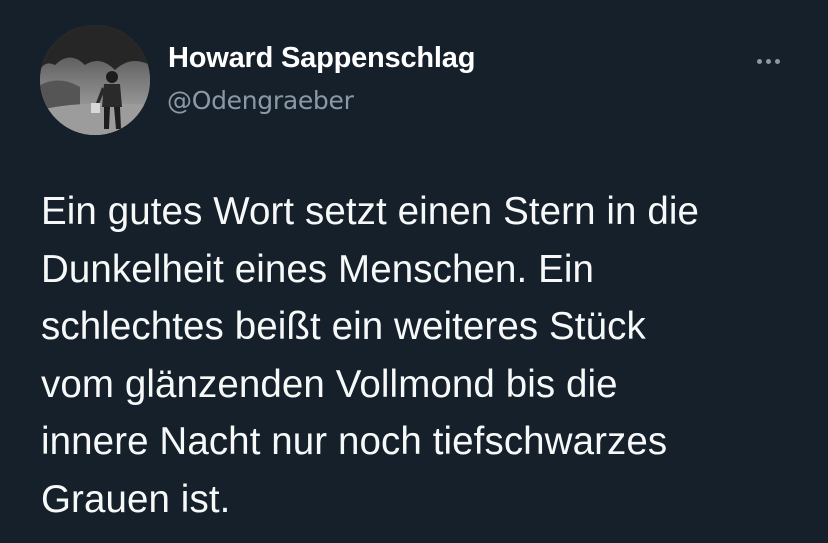 This screenshot has height=543, width=828. I want to click on avatar, so click(95, 80).